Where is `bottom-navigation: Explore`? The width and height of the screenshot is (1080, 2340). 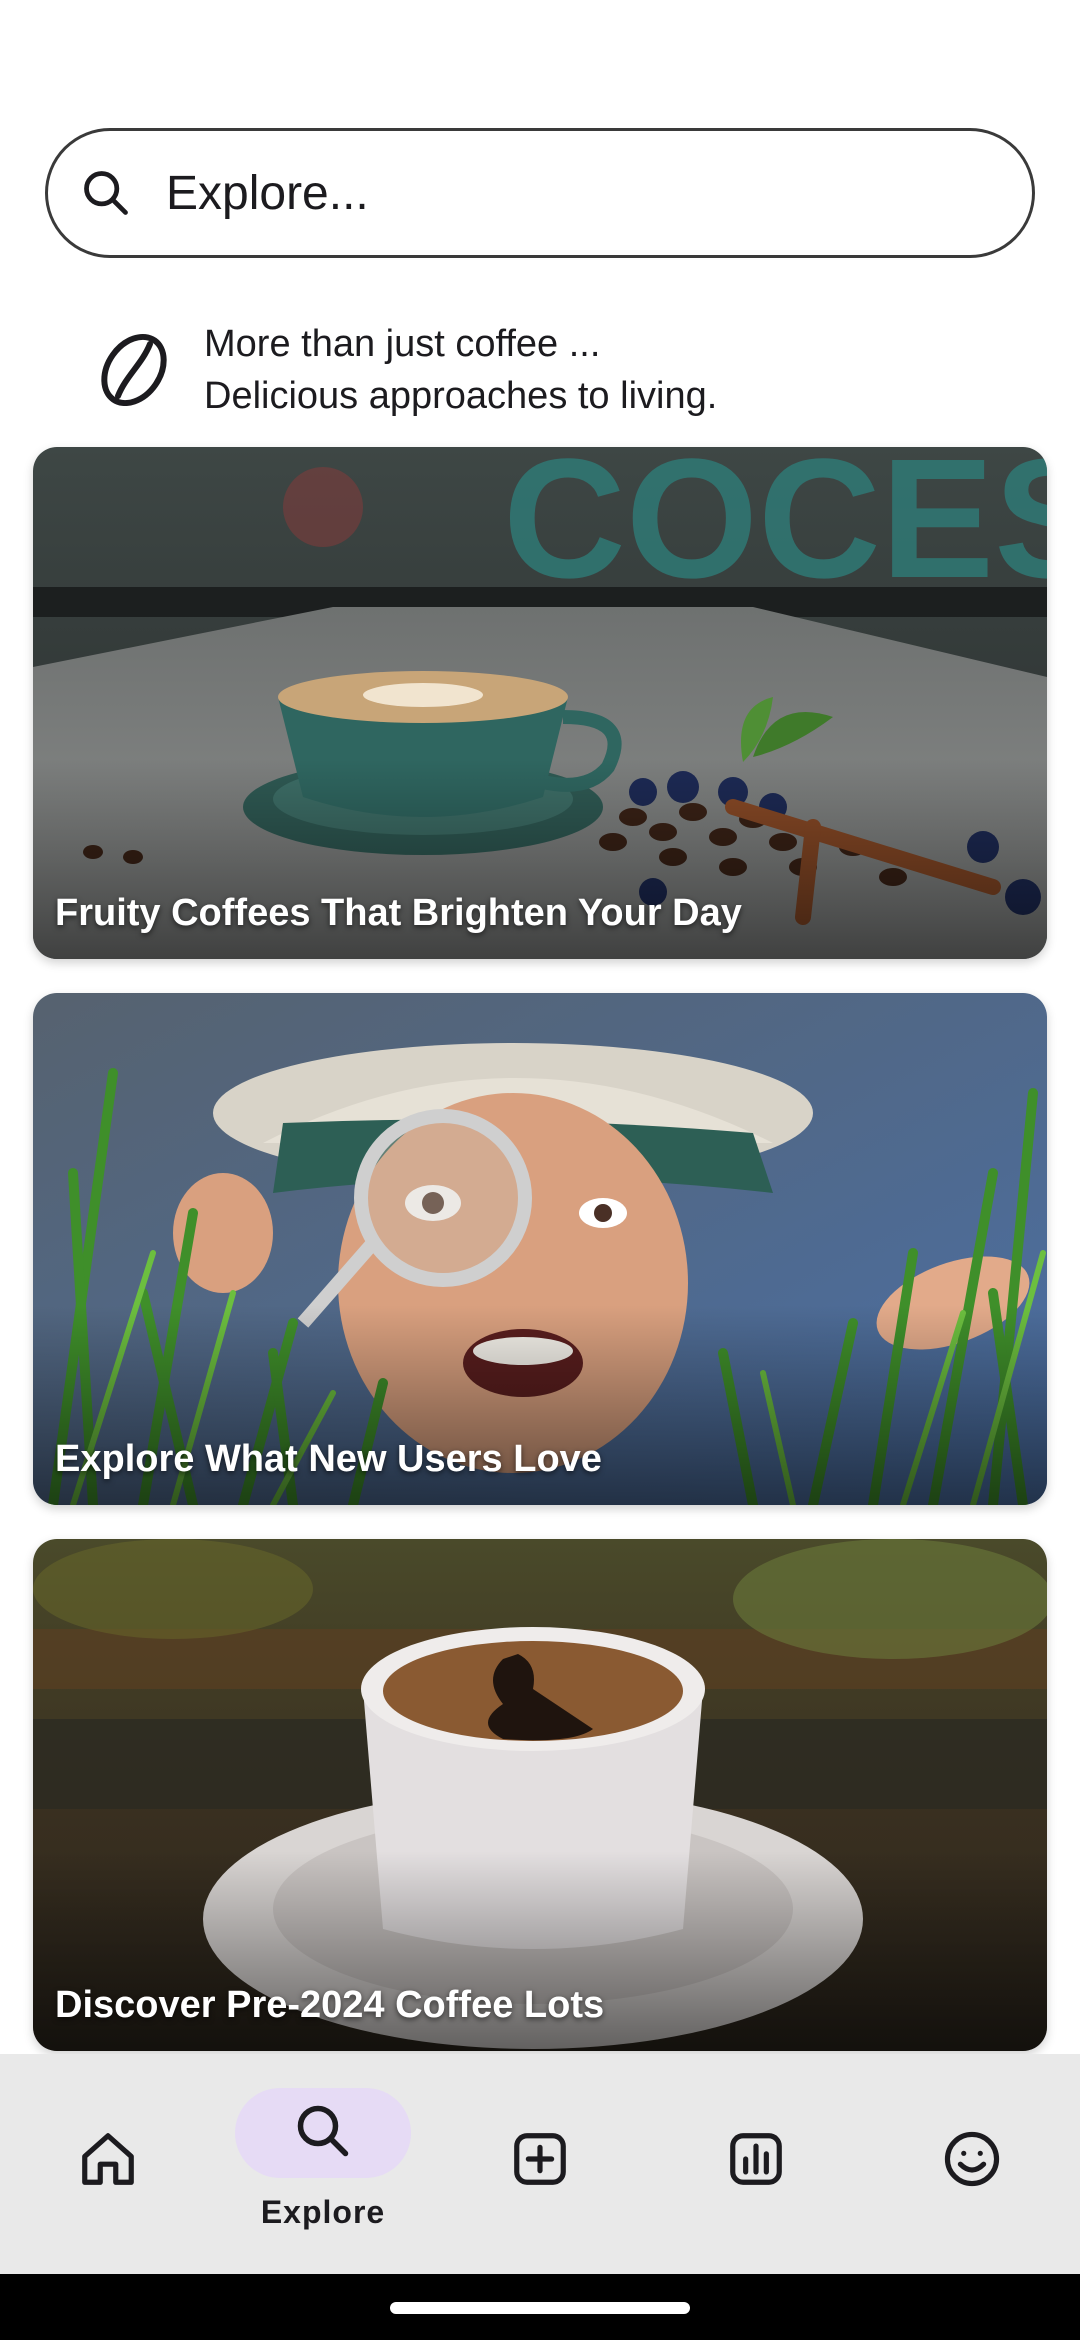
bottom-navigation: Explore is located at coordinates (540, 2164).